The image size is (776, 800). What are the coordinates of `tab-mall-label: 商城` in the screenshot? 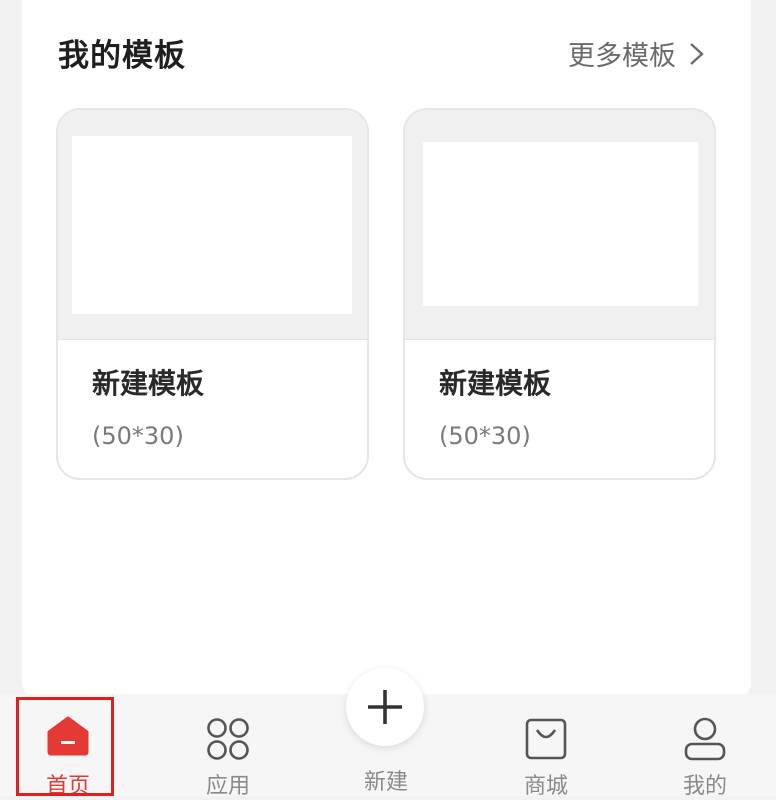 It's located at (545, 786).